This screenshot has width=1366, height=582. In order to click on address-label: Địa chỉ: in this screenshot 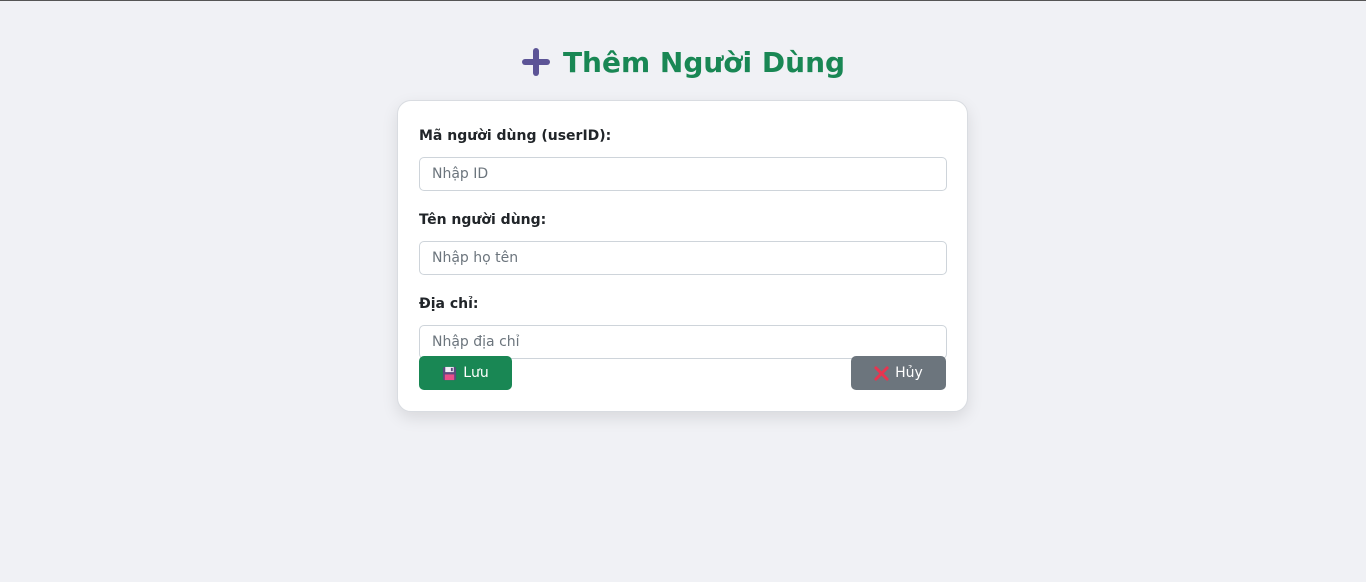, I will do `click(449, 304)`.